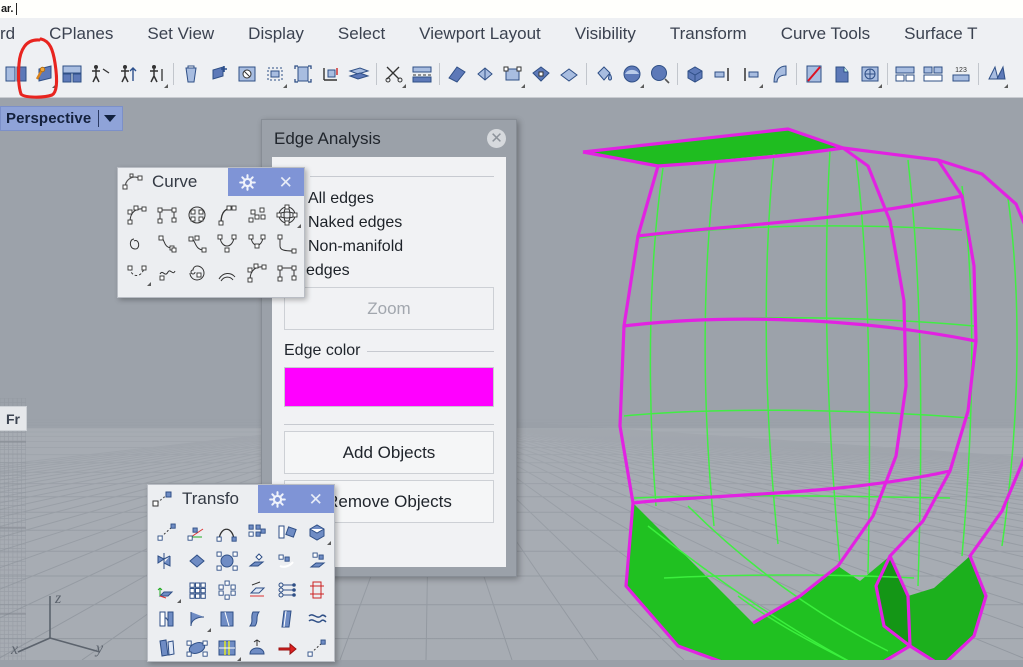  I want to click on curve-palette-titlebar: Curve ✕, so click(211, 182).